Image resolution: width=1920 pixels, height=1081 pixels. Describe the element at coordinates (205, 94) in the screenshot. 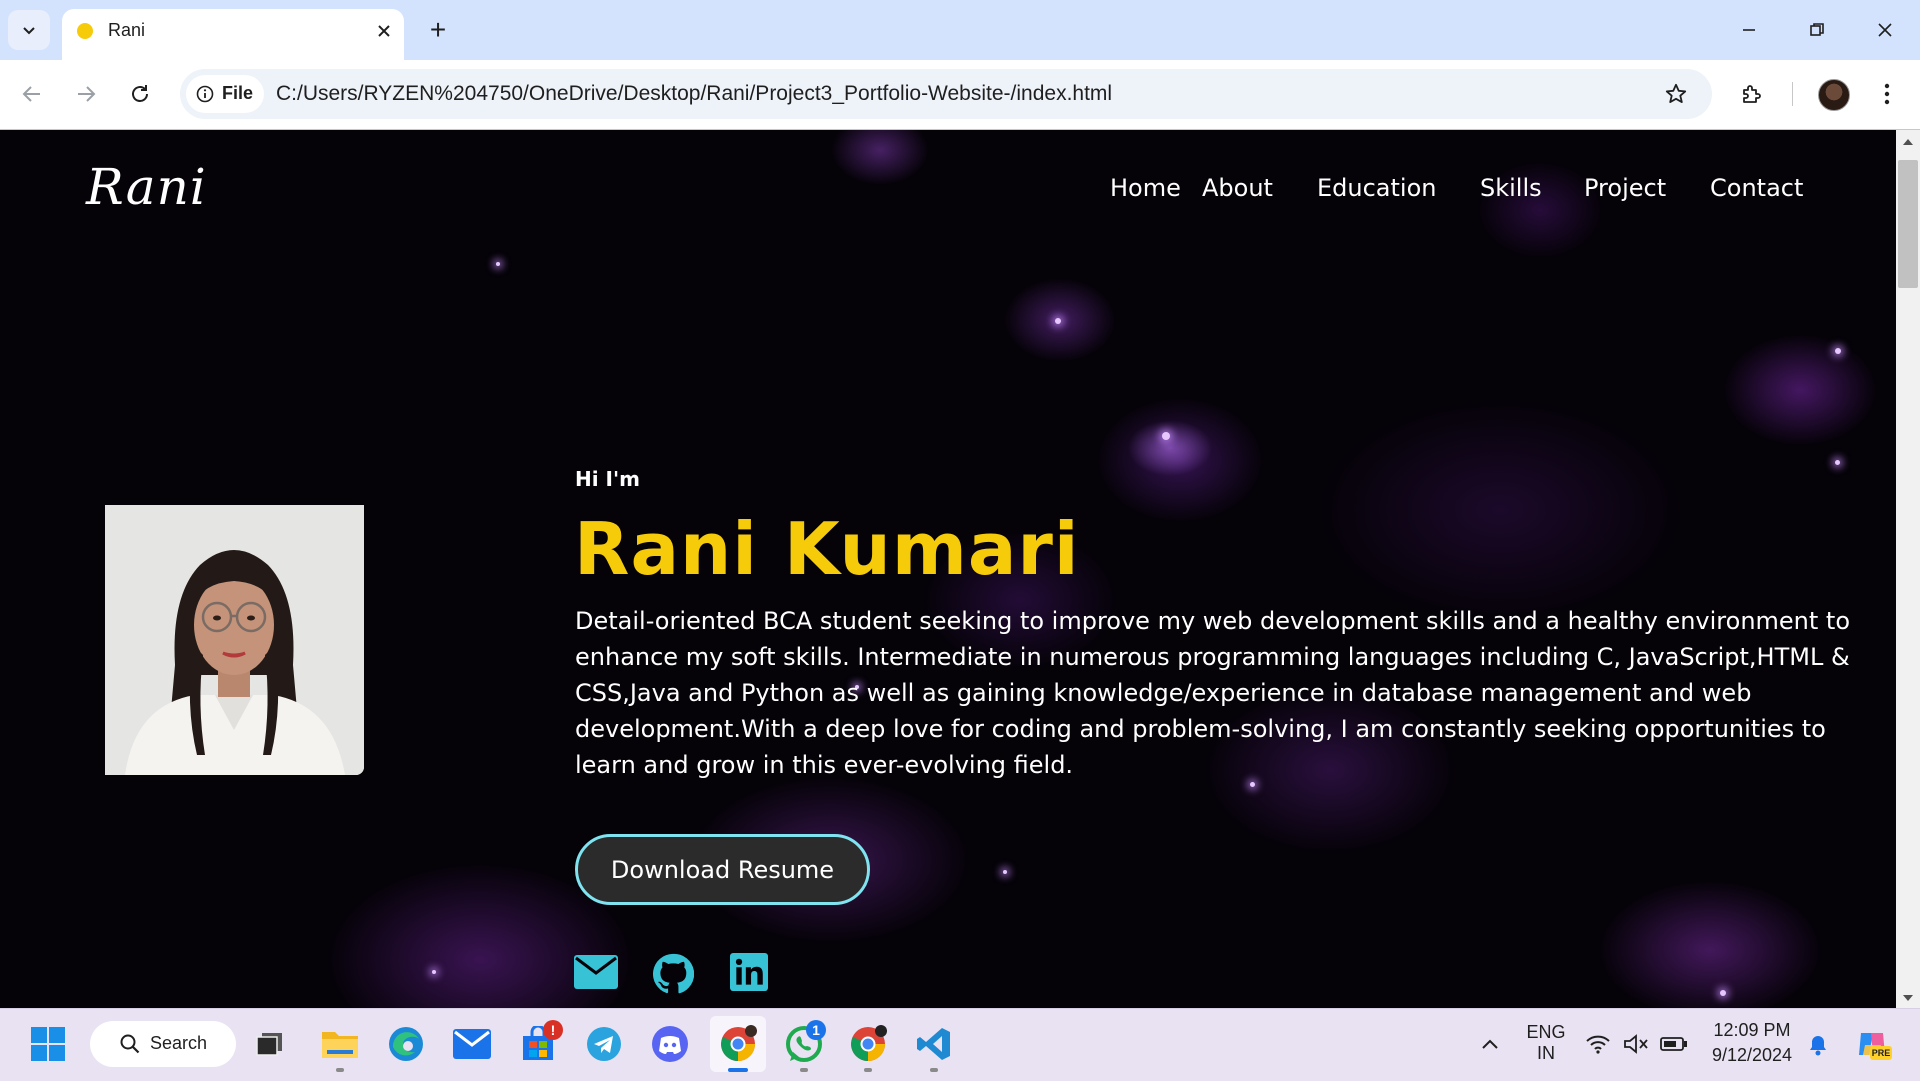

I see `info-icon` at that location.